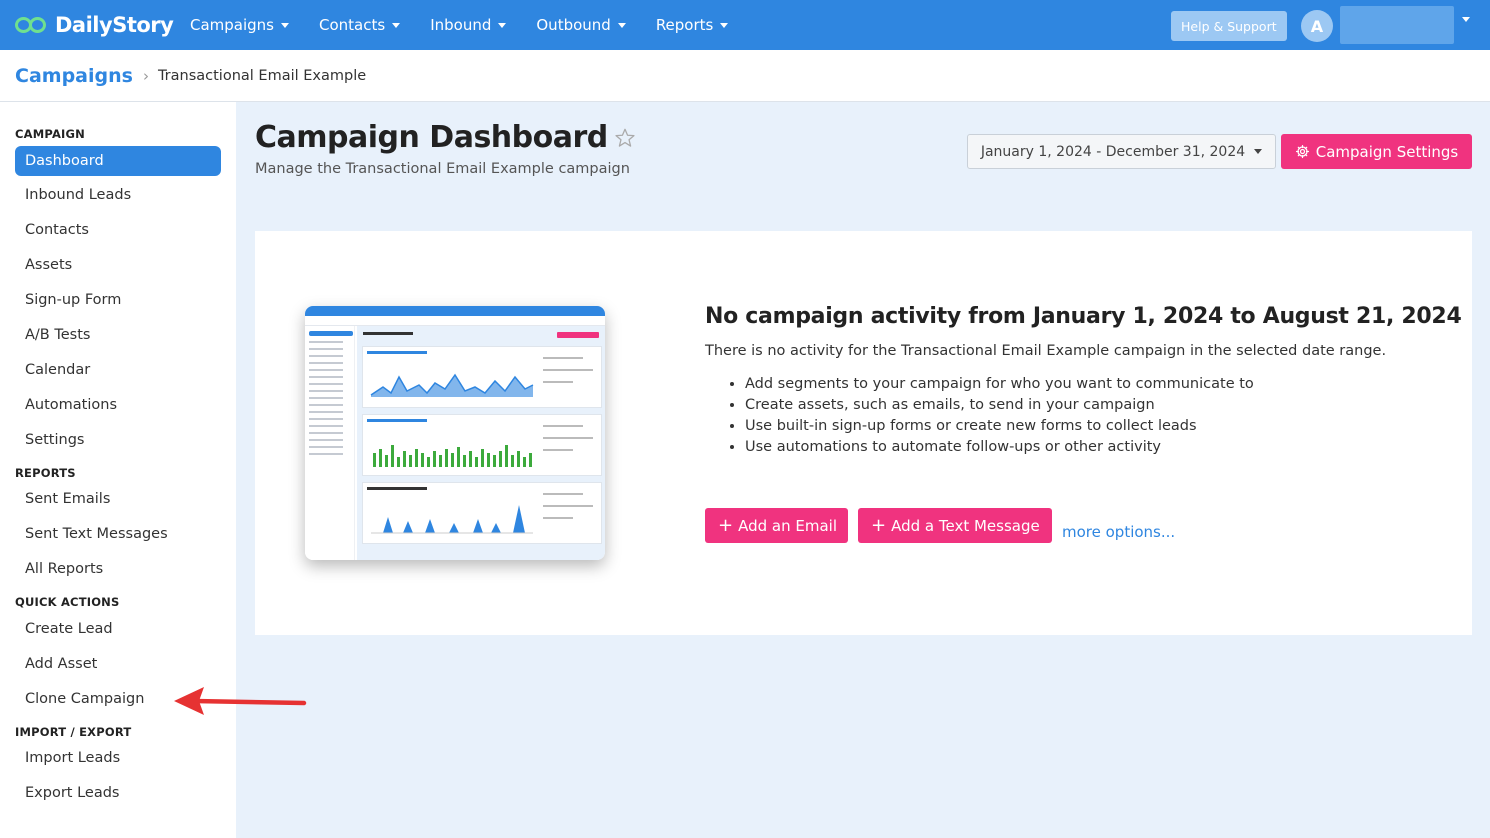  Describe the element at coordinates (71, 405) in the screenshot. I see `sidebar-item-automations: Automations` at that location.